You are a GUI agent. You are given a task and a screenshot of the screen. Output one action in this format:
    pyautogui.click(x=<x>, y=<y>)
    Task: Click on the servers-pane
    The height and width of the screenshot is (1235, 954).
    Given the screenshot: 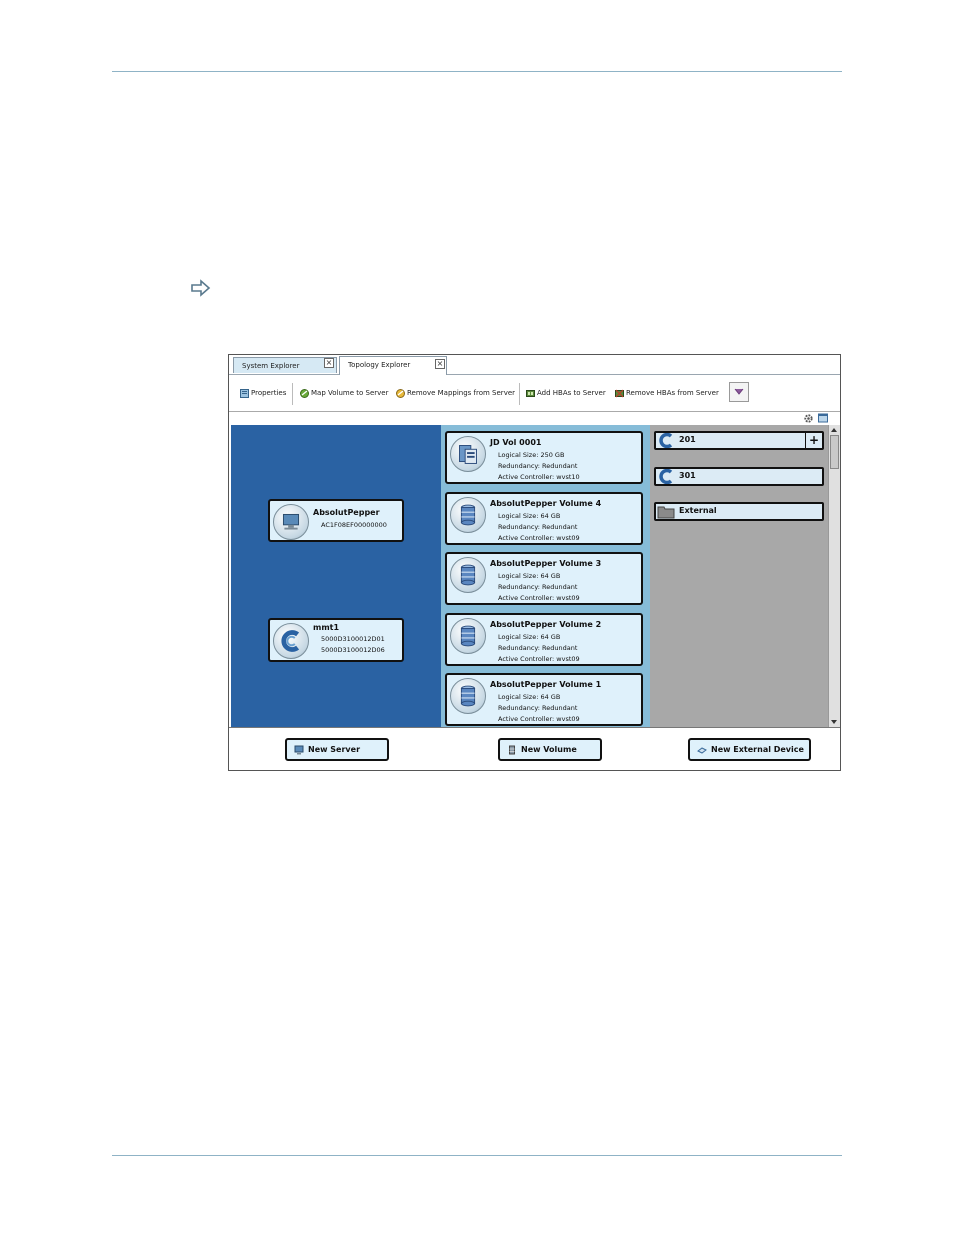 What is the action you would take?
    pyautogui.click(x=336, y=576)
    